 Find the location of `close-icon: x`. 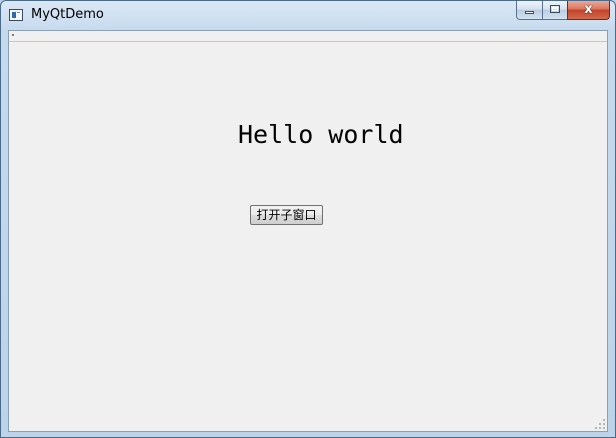

close-icon: x is located at coordinates (588, 9).